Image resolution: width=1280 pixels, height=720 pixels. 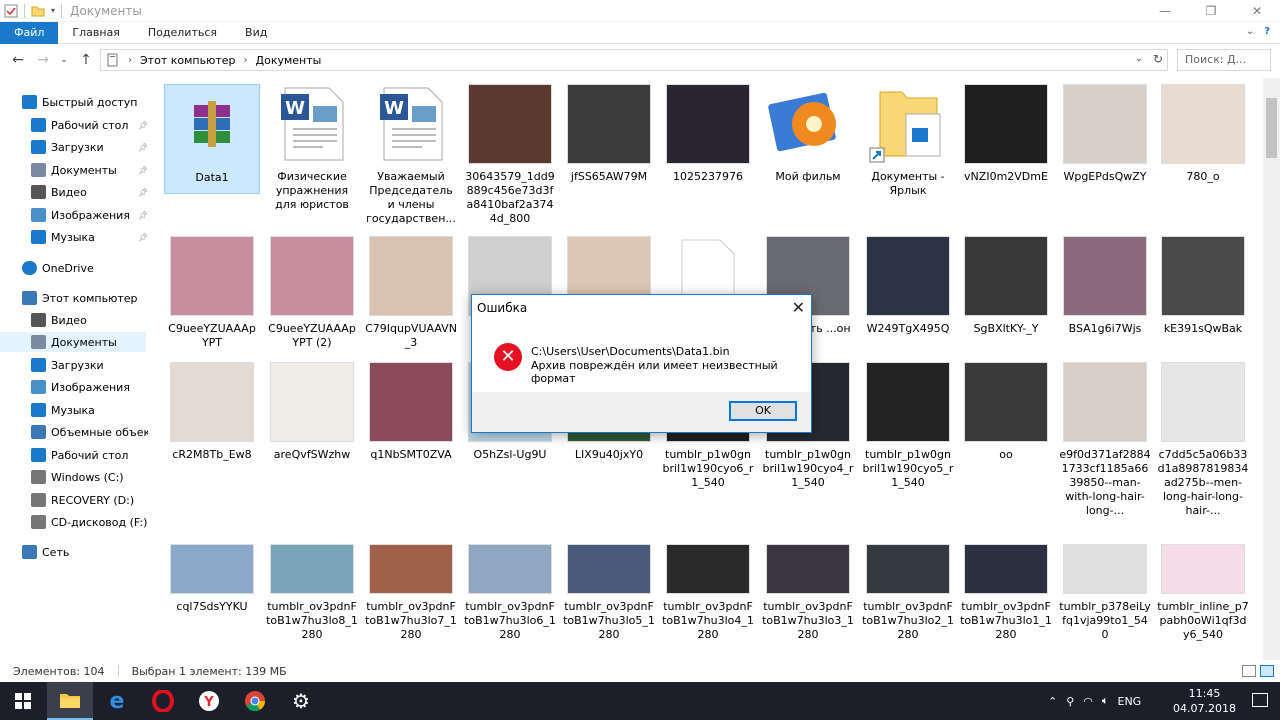 I want to click on sidebar-item: Изображения 📌︎, so click(x=89, y=215).